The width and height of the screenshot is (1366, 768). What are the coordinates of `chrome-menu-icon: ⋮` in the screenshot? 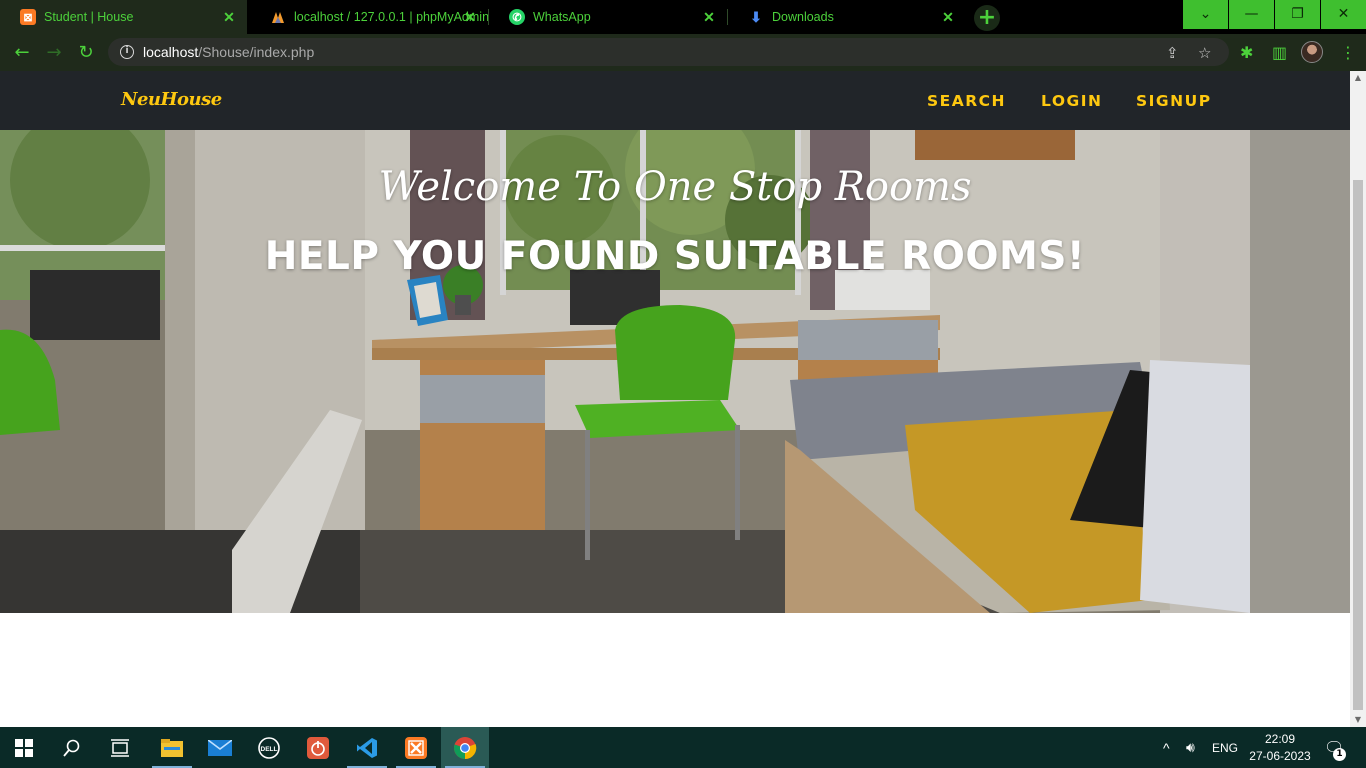 It's located at (1348, 52).